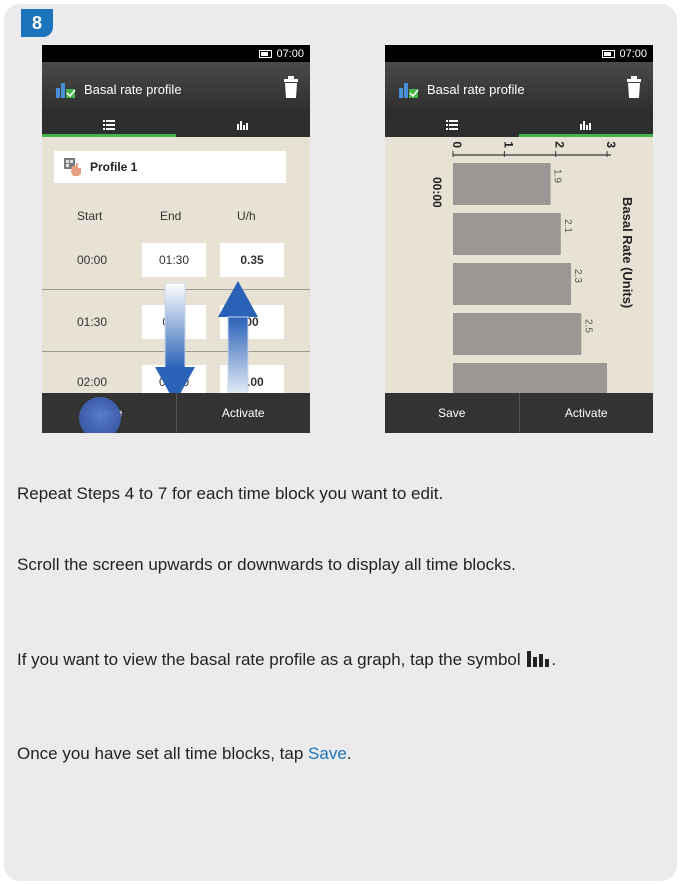  Describe the element at coordinates (627, 252) in the screenshot. I see `chart-axis-title: Basal Rate (Units)` at that location.